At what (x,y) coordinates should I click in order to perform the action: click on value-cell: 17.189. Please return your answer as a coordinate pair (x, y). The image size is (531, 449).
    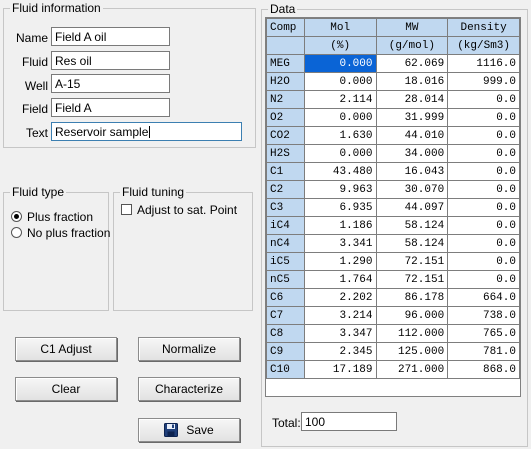
    Looking at the image, I should click on (340, 369).